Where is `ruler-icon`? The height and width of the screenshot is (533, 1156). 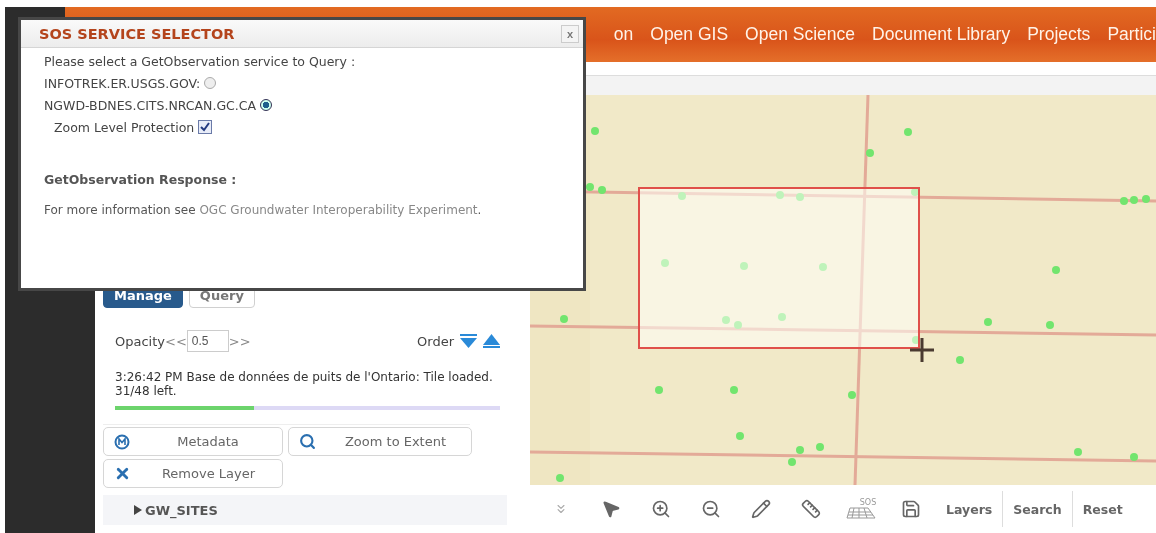
ruler-icon is located at coordinates (811, 509).